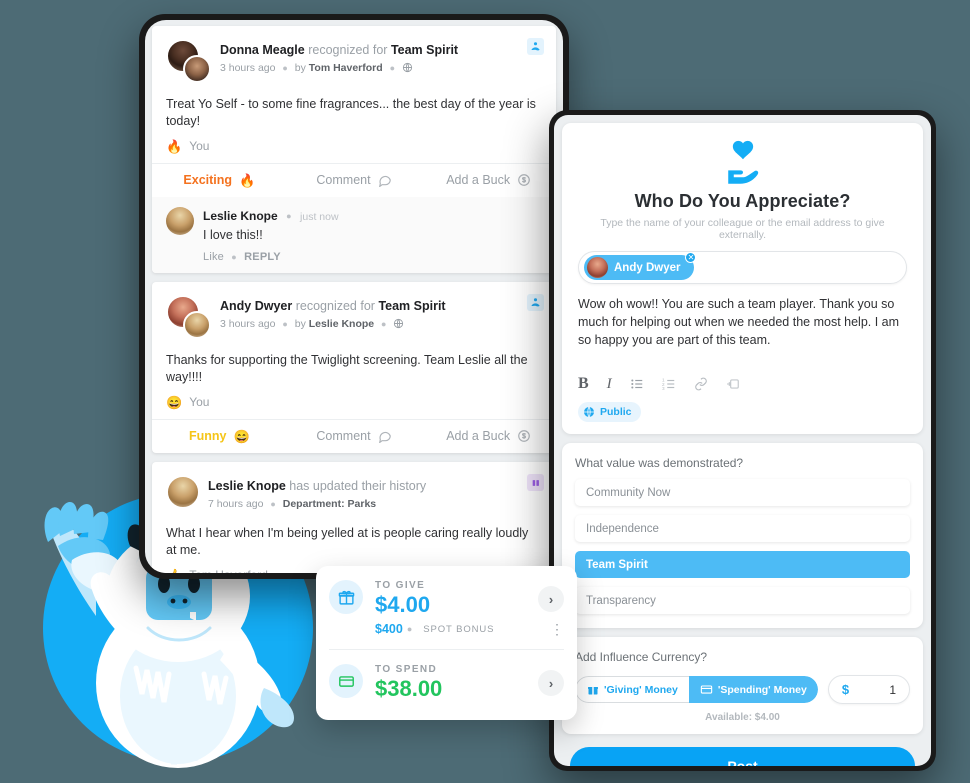 The width and height of the screenshot is (970, 783). What do you see at coordinates (354, 402) in the screenshot?
I see `post-reactions: 😄 You` at bounding box center [354, 402].